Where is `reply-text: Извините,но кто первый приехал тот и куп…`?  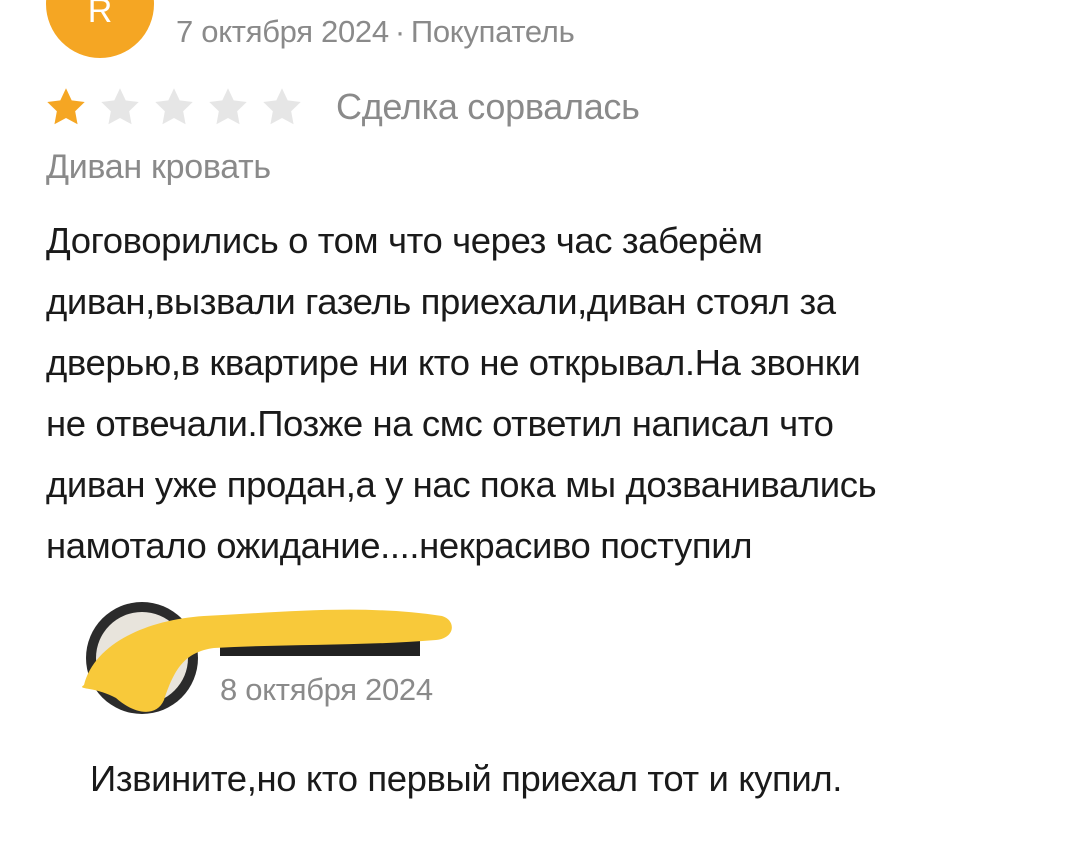 reply-text: Извините,но кто первый приехал тот и куп… is located at coordinates (466, 778).